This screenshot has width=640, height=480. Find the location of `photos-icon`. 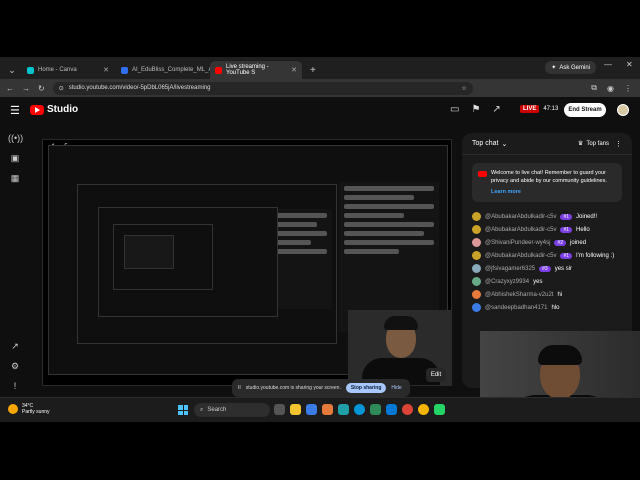

photos-icon is located at coordinates (327, 409).